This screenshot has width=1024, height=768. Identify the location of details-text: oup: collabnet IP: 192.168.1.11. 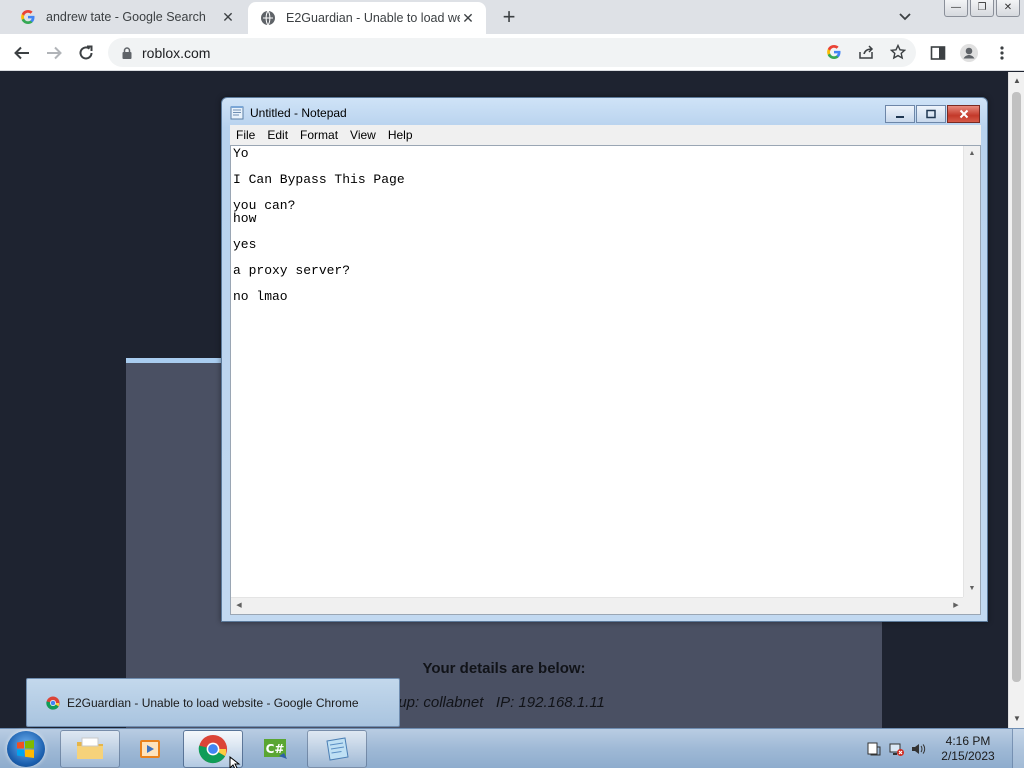
(497, 702).